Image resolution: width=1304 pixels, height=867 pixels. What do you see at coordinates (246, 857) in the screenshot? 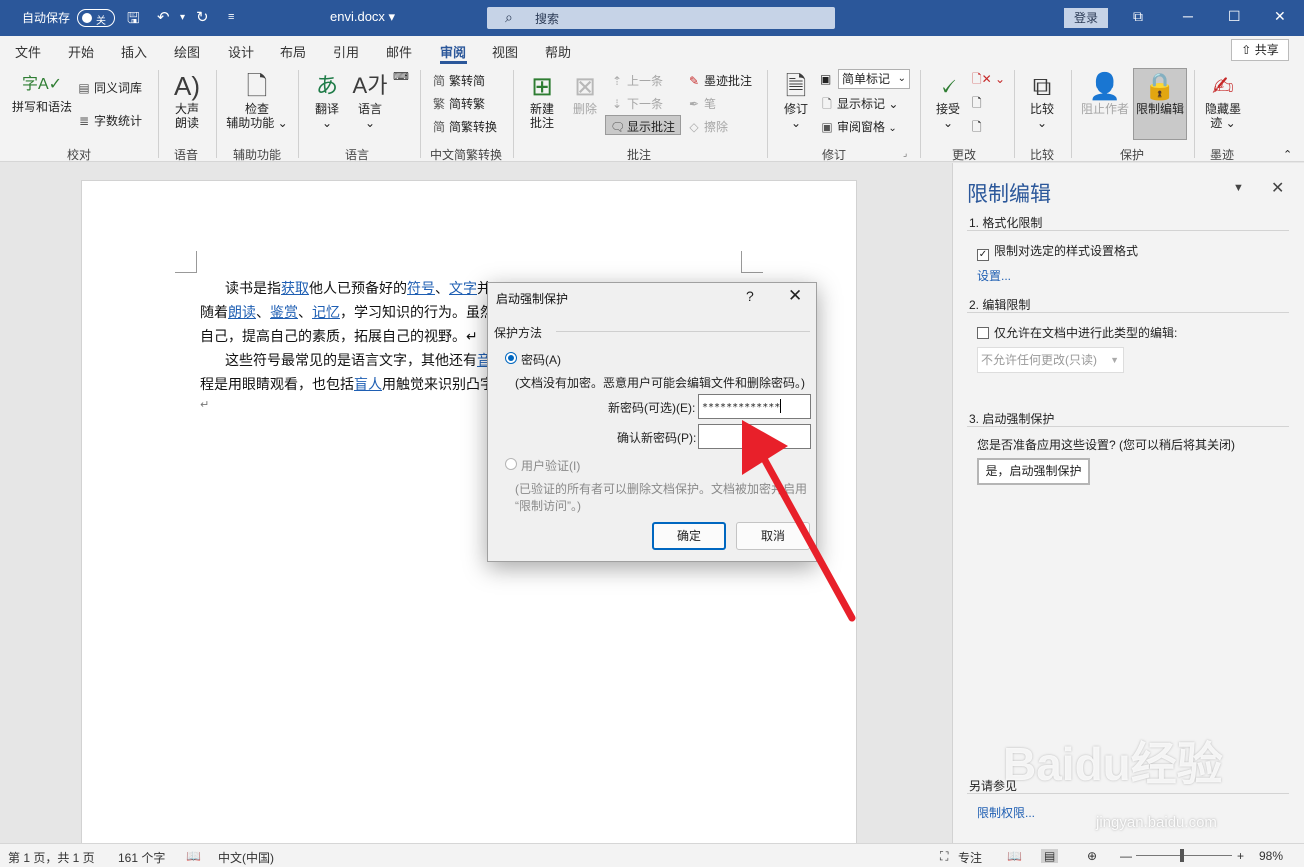
I see `language-status: 中文(中国)` at bounding box center [246, 857].